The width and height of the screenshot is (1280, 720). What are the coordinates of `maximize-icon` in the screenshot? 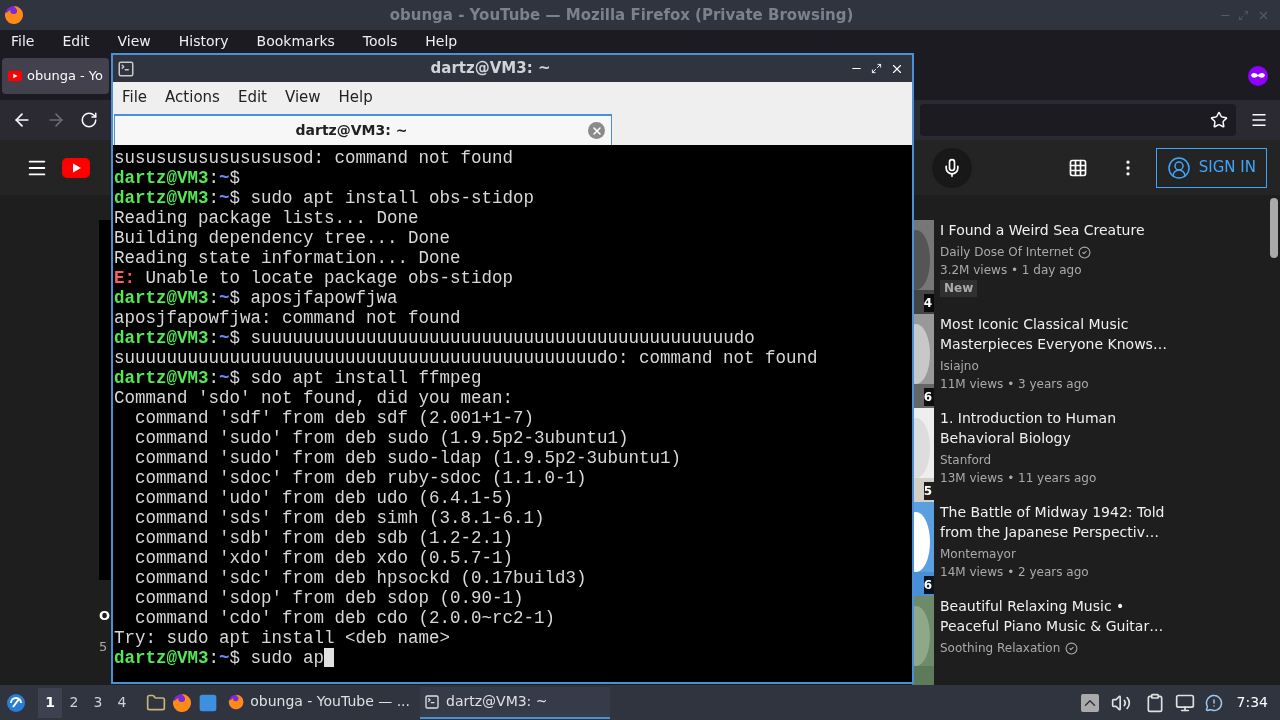 It's located at (876, 68).